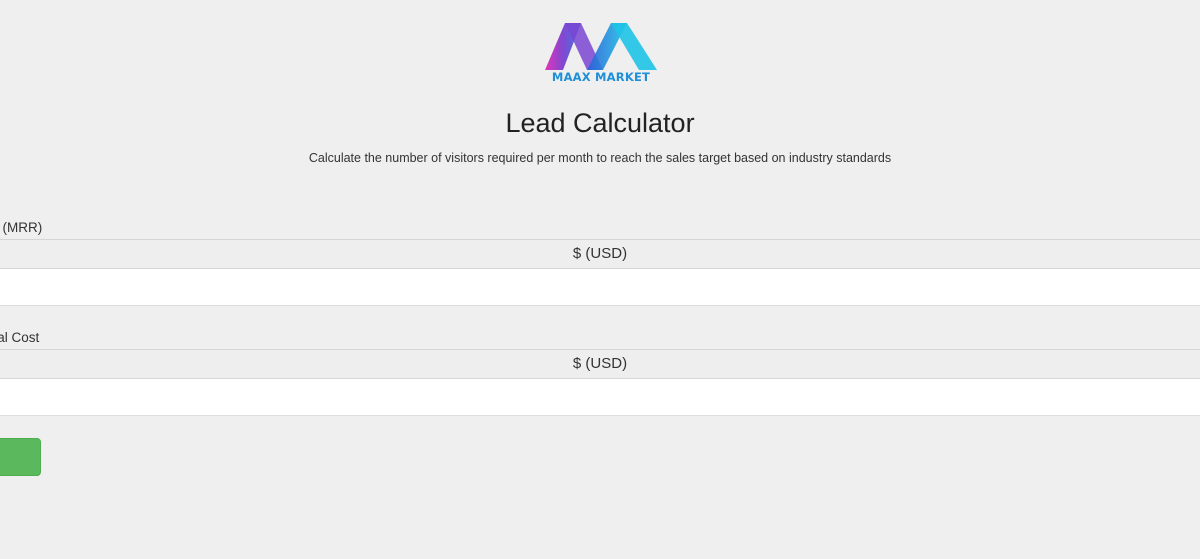  I want to click on logo-text: MAAX MARKET, so click(601, 77).